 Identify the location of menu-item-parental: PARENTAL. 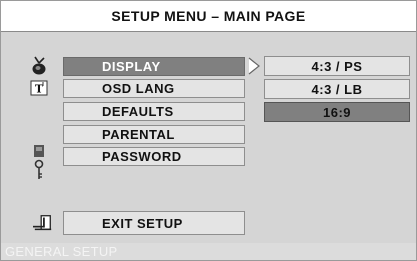
(154, 134).